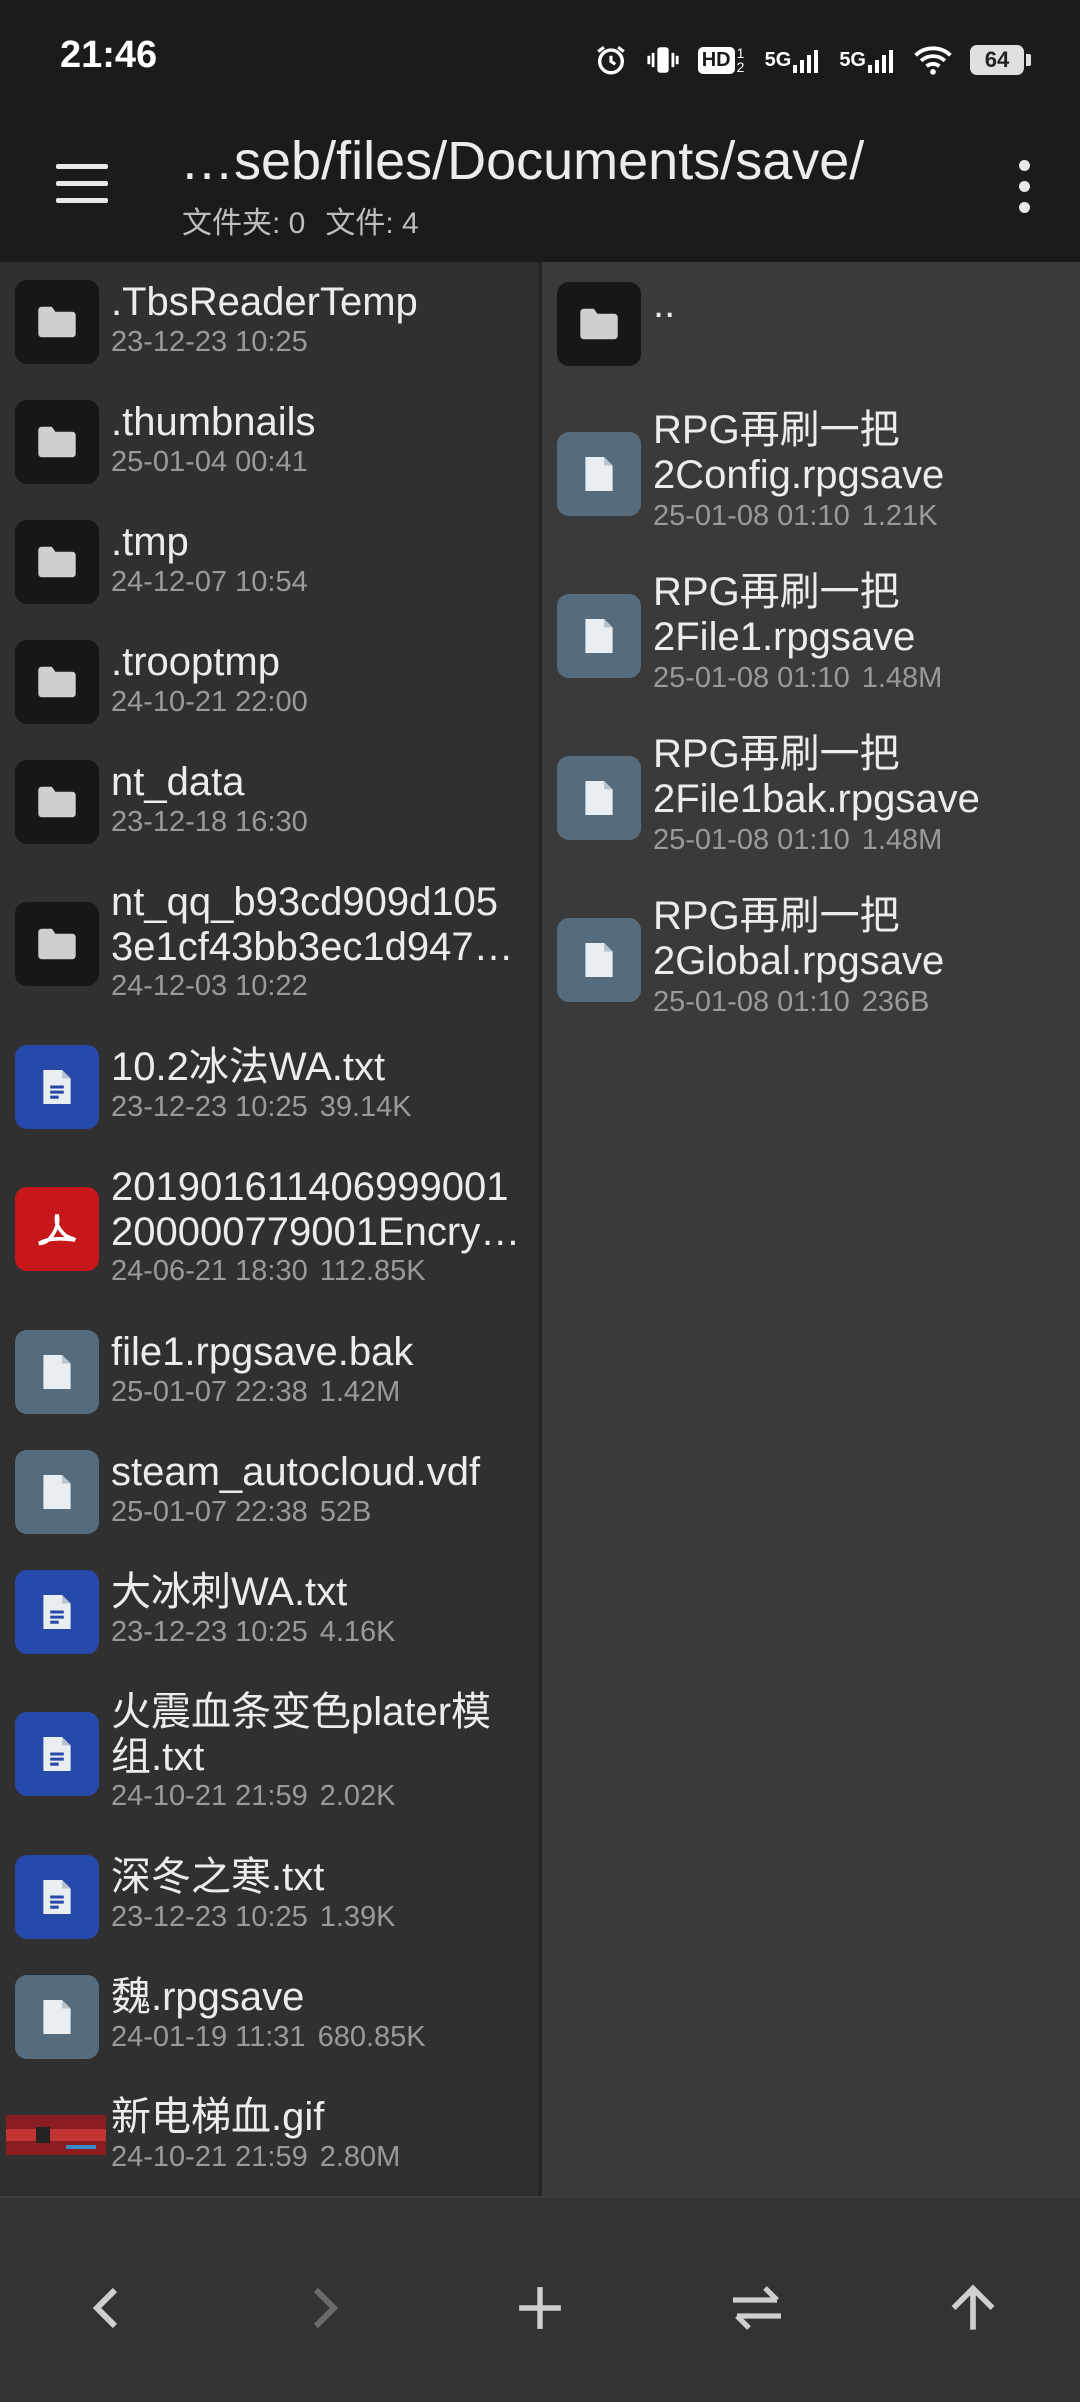  Describe the element at coordinates (899, 516) in the screenshot. I see `file-size: 1.21K` at that location.